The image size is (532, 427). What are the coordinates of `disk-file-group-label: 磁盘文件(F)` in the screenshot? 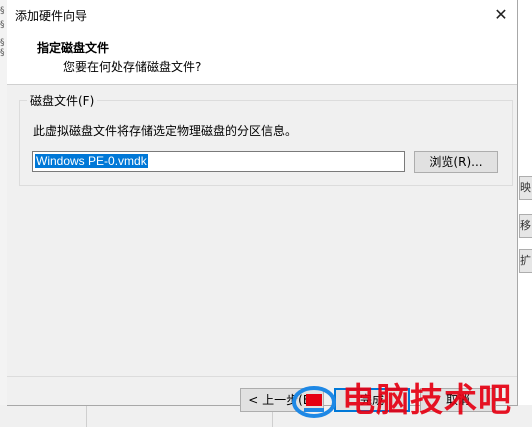 It's located at (62, 100).